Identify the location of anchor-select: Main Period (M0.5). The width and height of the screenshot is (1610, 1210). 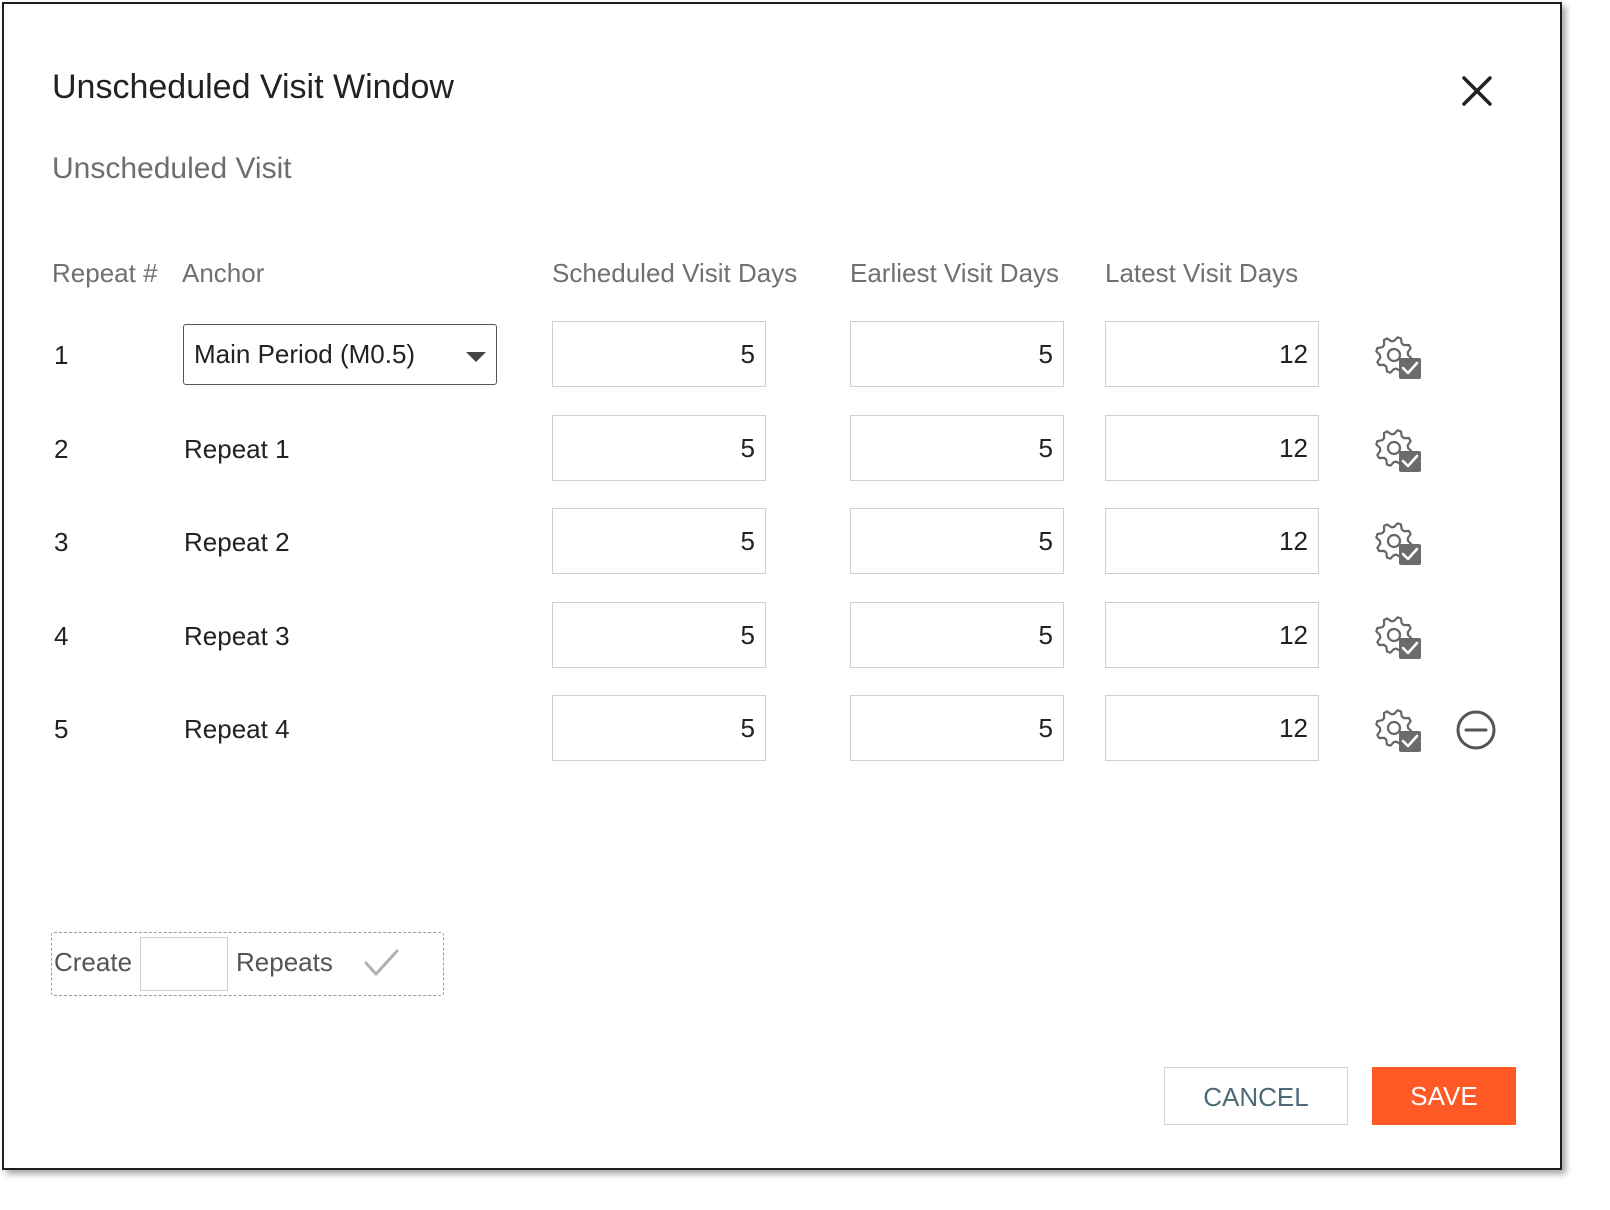
(340, 354).